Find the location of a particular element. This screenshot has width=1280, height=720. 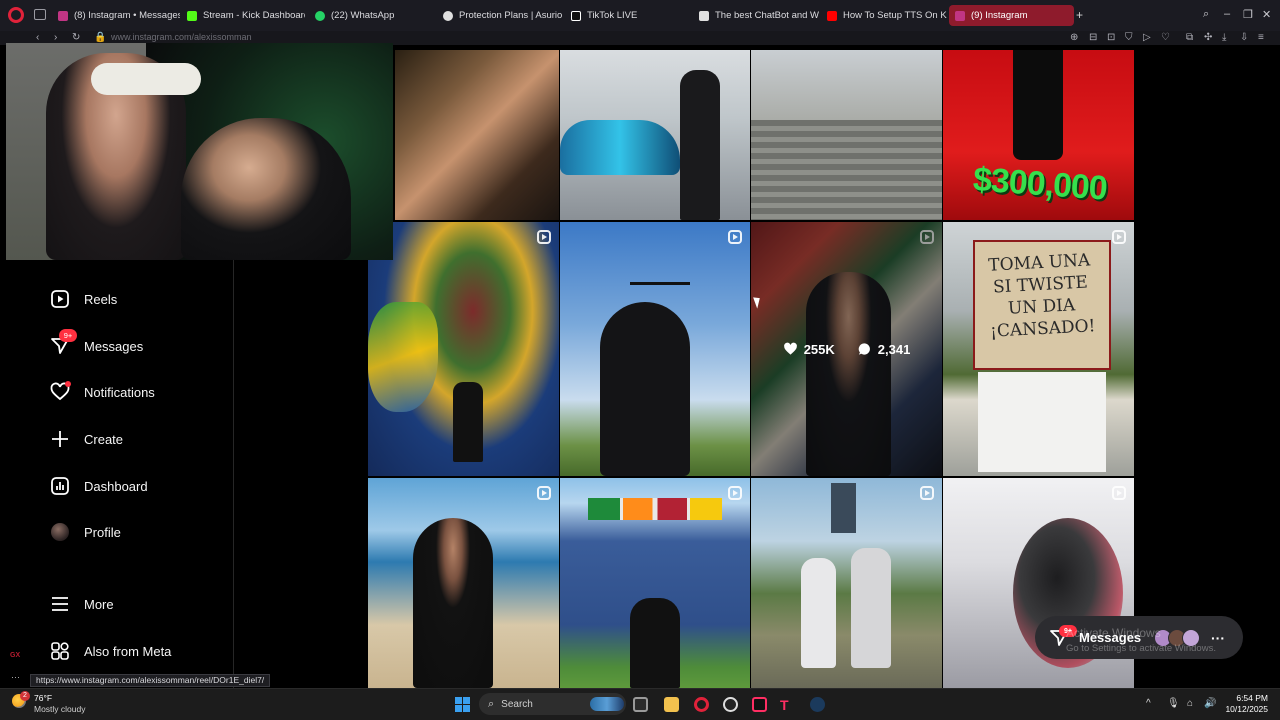

youtube-icon is located at coordinates (832, 15).